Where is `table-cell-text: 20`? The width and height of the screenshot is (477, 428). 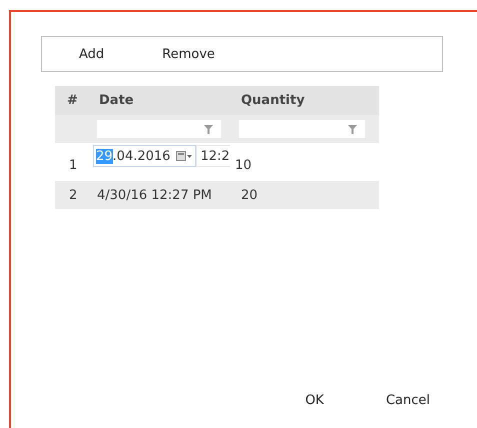 table-cell-text: 20 is located at coordinates (249, 195).